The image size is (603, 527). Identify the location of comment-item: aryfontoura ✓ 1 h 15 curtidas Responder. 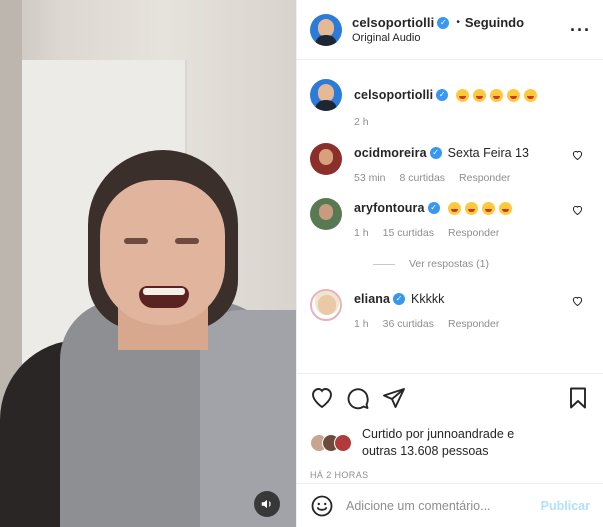
(450, 218).